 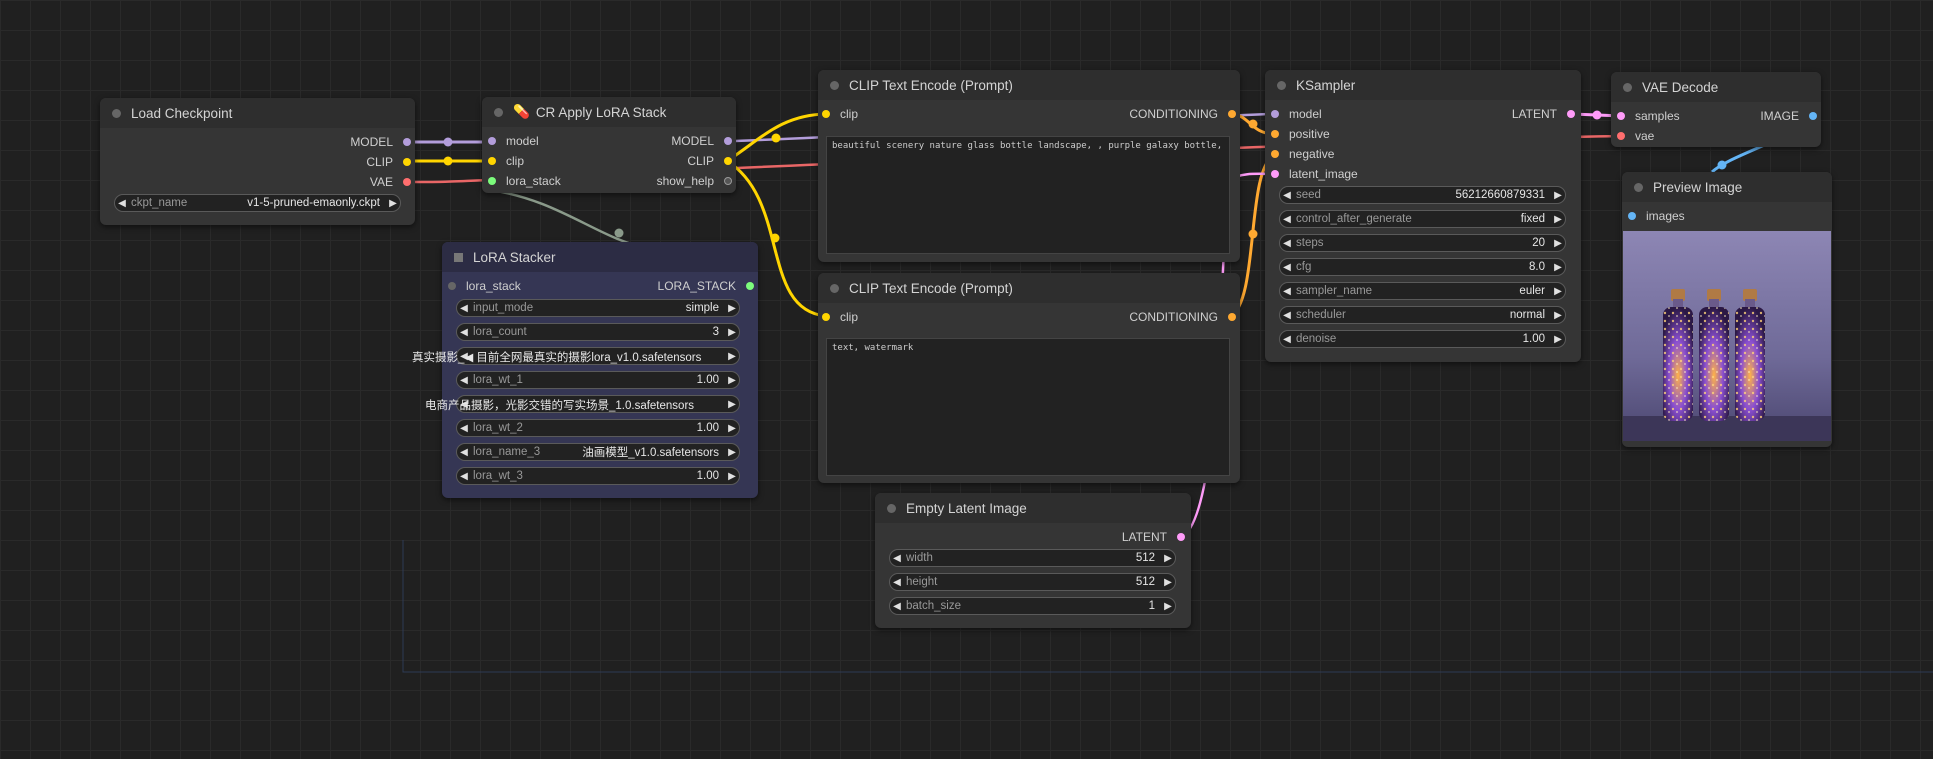 What do you see at coordinates (559, 405) in the screenshot?
I see `lora-name-2-overlay: 电商产品摄影，光影交错的写实场景_1.0.safetensors` at bounding box center [559, 405].